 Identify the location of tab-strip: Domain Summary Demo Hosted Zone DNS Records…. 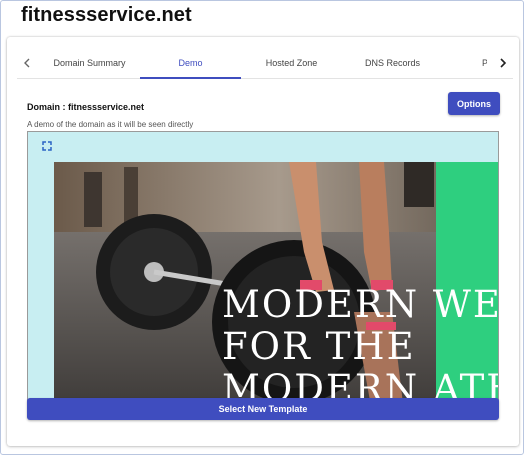
(263, 64).